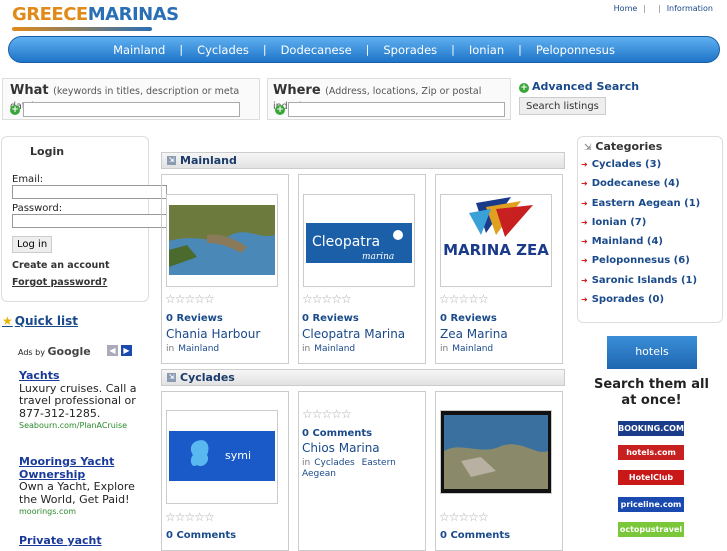 The width and height of the screenshot is (727, 551). Describe the element at coordinates (334, 463) in the screenshot. I see `category-link: Cyclades` at that location.